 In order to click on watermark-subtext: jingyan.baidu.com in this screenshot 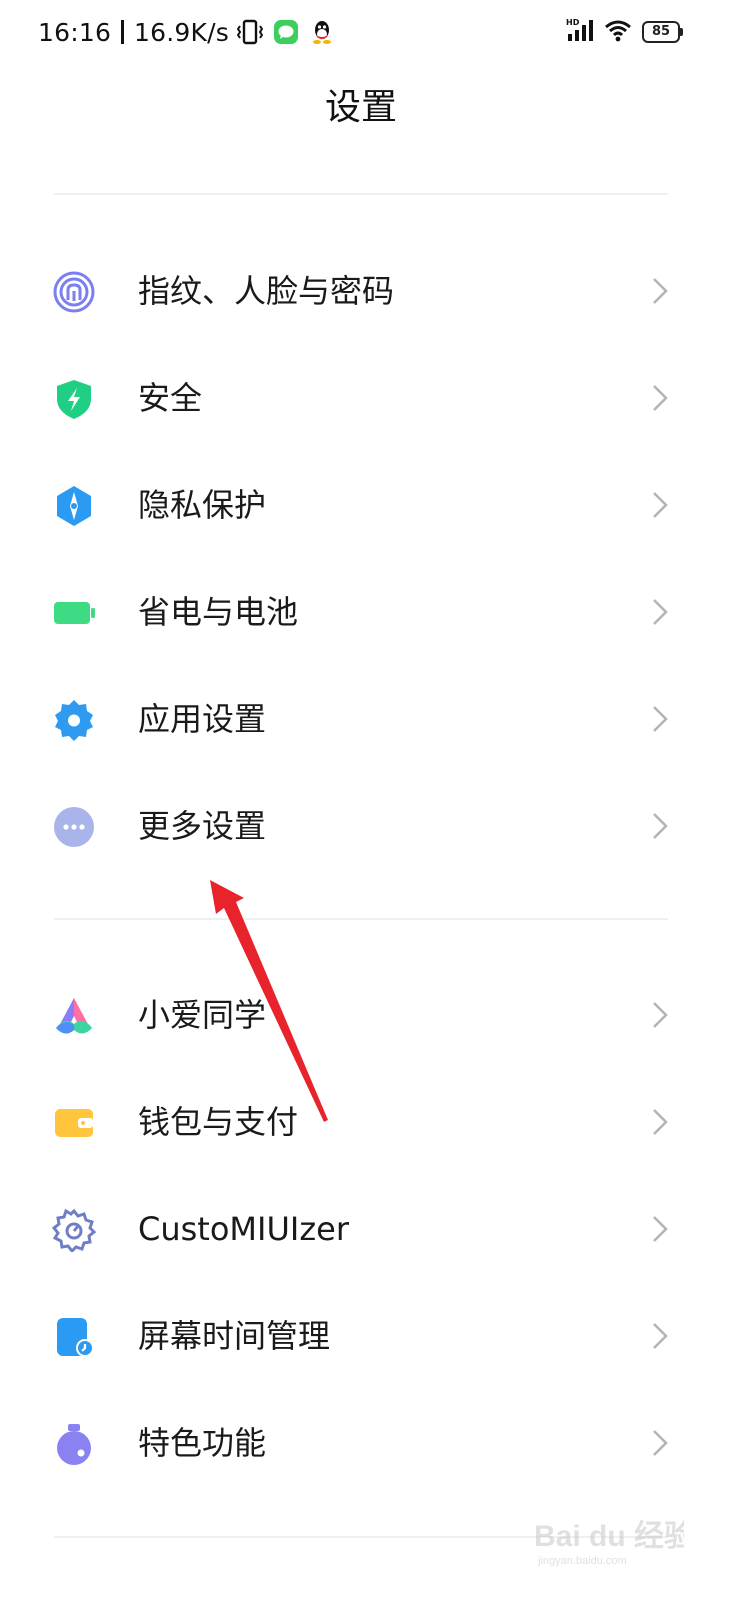, I will do `click(582, 1561)`.